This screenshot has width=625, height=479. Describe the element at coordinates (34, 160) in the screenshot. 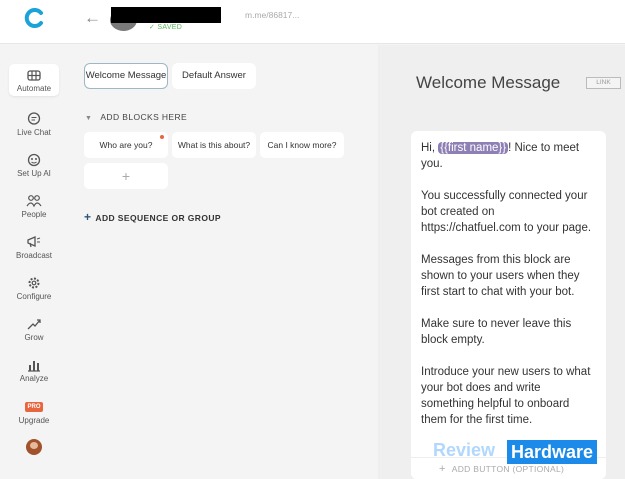

I see `gamepad-icon` at that location.